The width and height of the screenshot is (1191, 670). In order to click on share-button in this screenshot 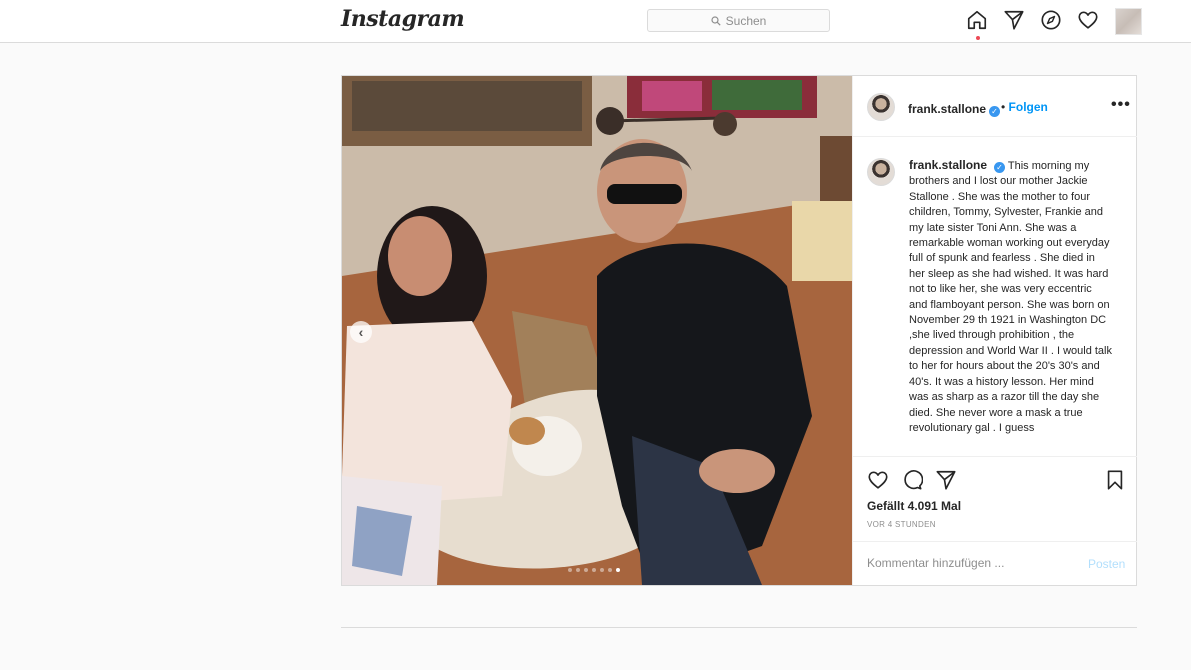, I will do `click(946, 480)`.